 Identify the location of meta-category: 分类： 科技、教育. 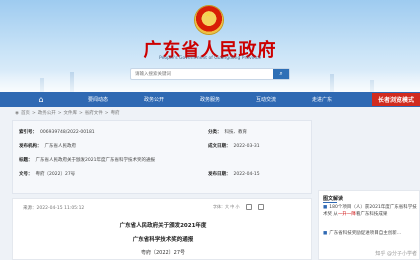
(227, 132).